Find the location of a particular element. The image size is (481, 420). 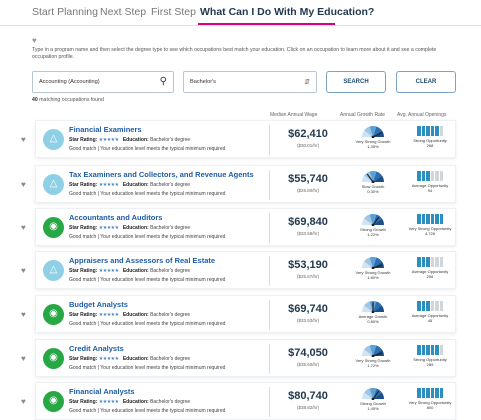

median-wage: $74,050 is located at coordinates (308, 353).